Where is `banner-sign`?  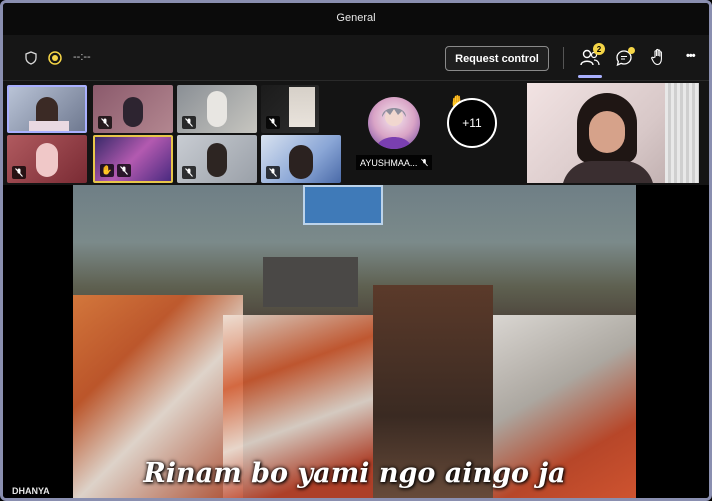
banner-sign is located at coordinates (343, 205).